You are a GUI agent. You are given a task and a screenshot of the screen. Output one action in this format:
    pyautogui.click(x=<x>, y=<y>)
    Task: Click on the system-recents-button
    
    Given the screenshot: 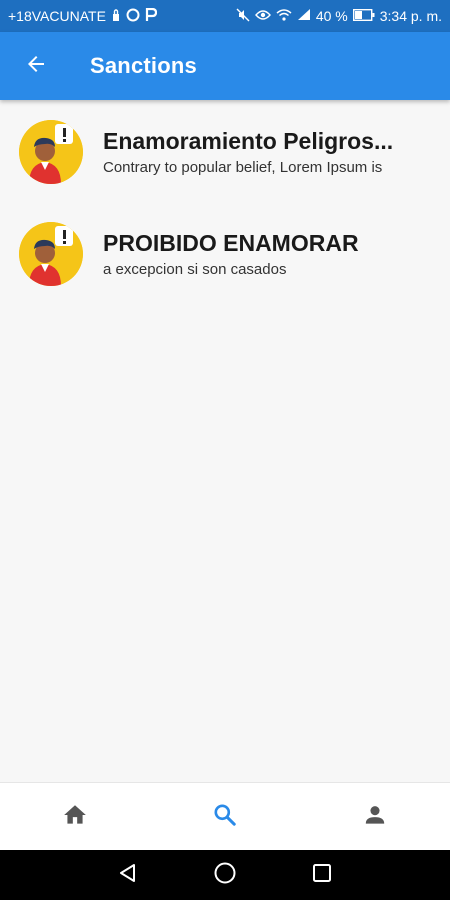 What is the action you would take?
    pyautogui.click(x=322, y=875)
    